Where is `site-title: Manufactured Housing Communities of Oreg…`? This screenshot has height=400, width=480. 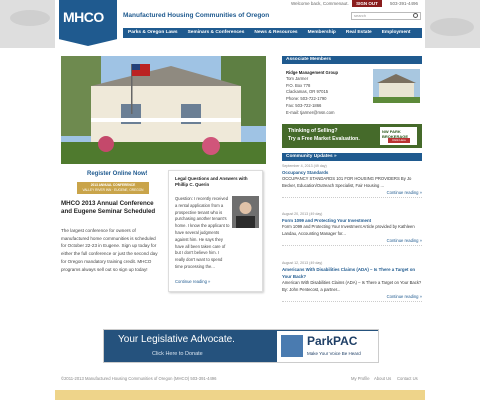
site-title: Manufactured Housing Communities of Oreg… is located at coordinates (196, 15).